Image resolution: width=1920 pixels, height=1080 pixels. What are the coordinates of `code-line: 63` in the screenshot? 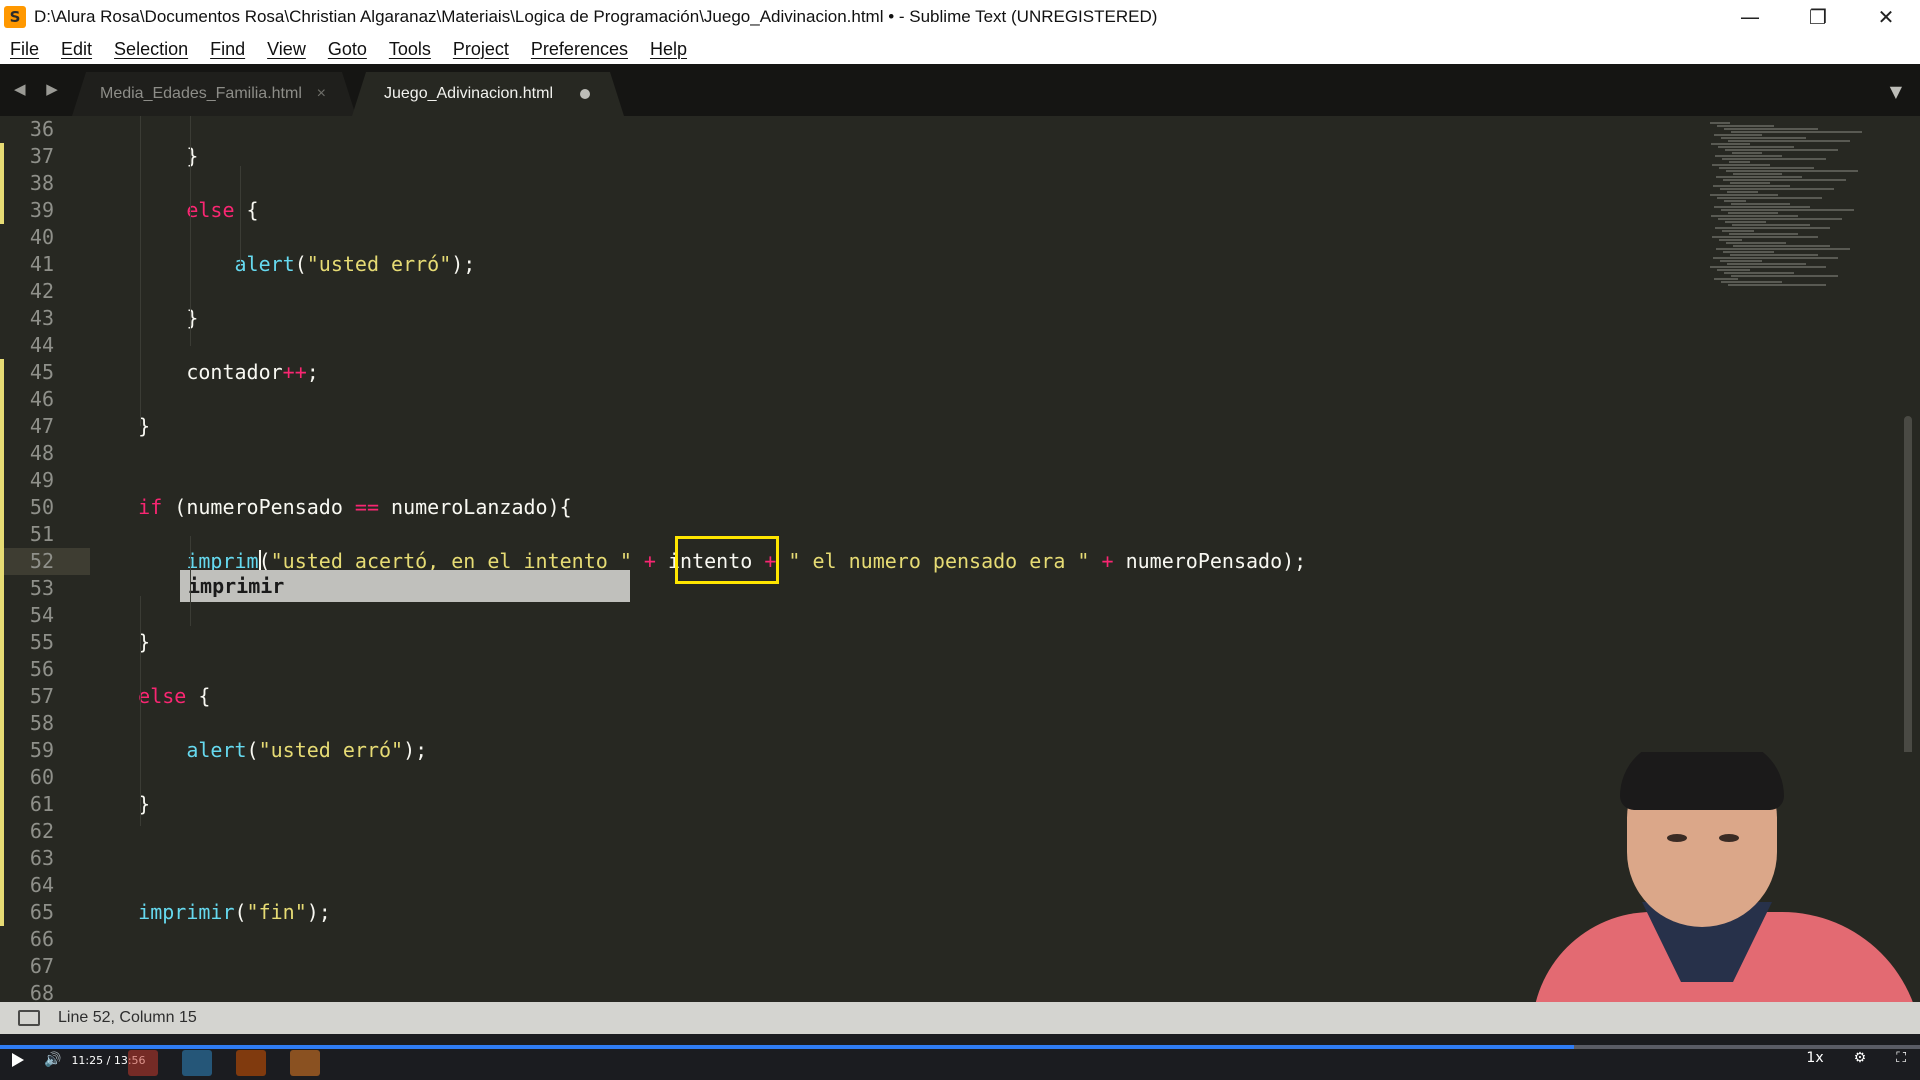 It's located at (855, 858).